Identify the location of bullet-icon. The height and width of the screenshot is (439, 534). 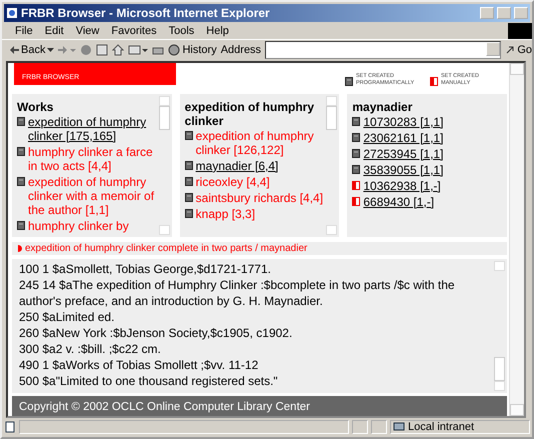
(20, 248).